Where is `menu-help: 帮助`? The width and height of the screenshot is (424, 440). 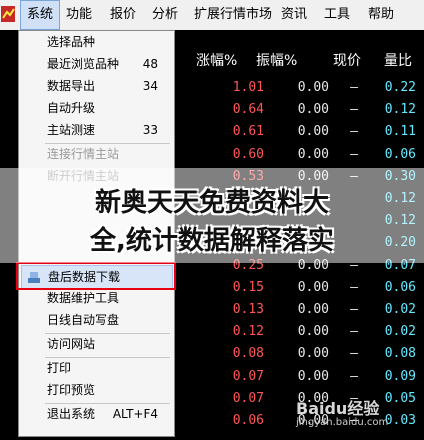
menu-help: 帮助 is located at coordinates (381, 15).